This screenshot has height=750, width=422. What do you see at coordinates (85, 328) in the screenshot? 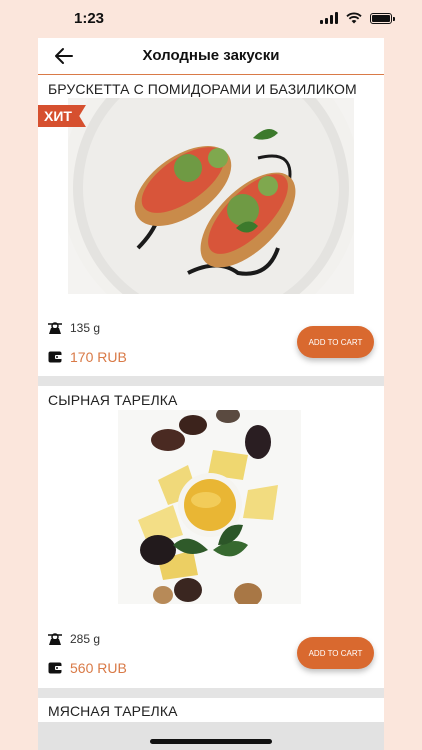
I see `product-weight: 135 g` at bounding box center [85, 328].